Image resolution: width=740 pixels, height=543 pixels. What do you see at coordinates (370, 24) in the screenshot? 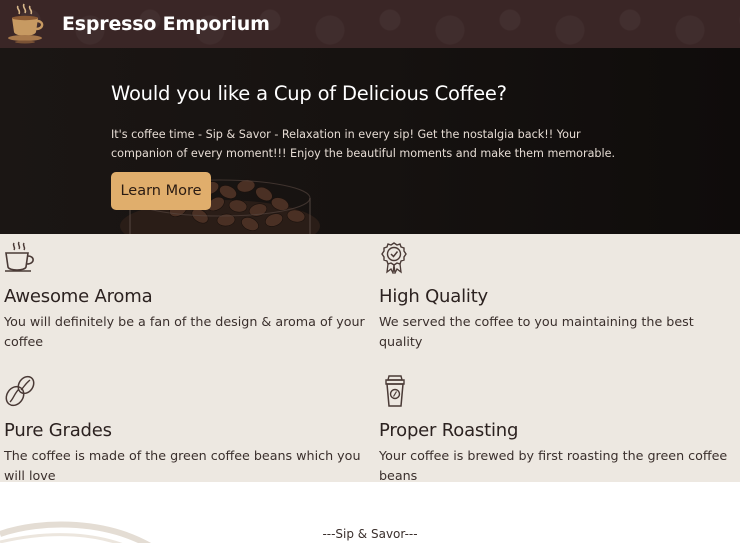
I see `top-navbar: Espresso Emporium` at bounding box center [370, 24].